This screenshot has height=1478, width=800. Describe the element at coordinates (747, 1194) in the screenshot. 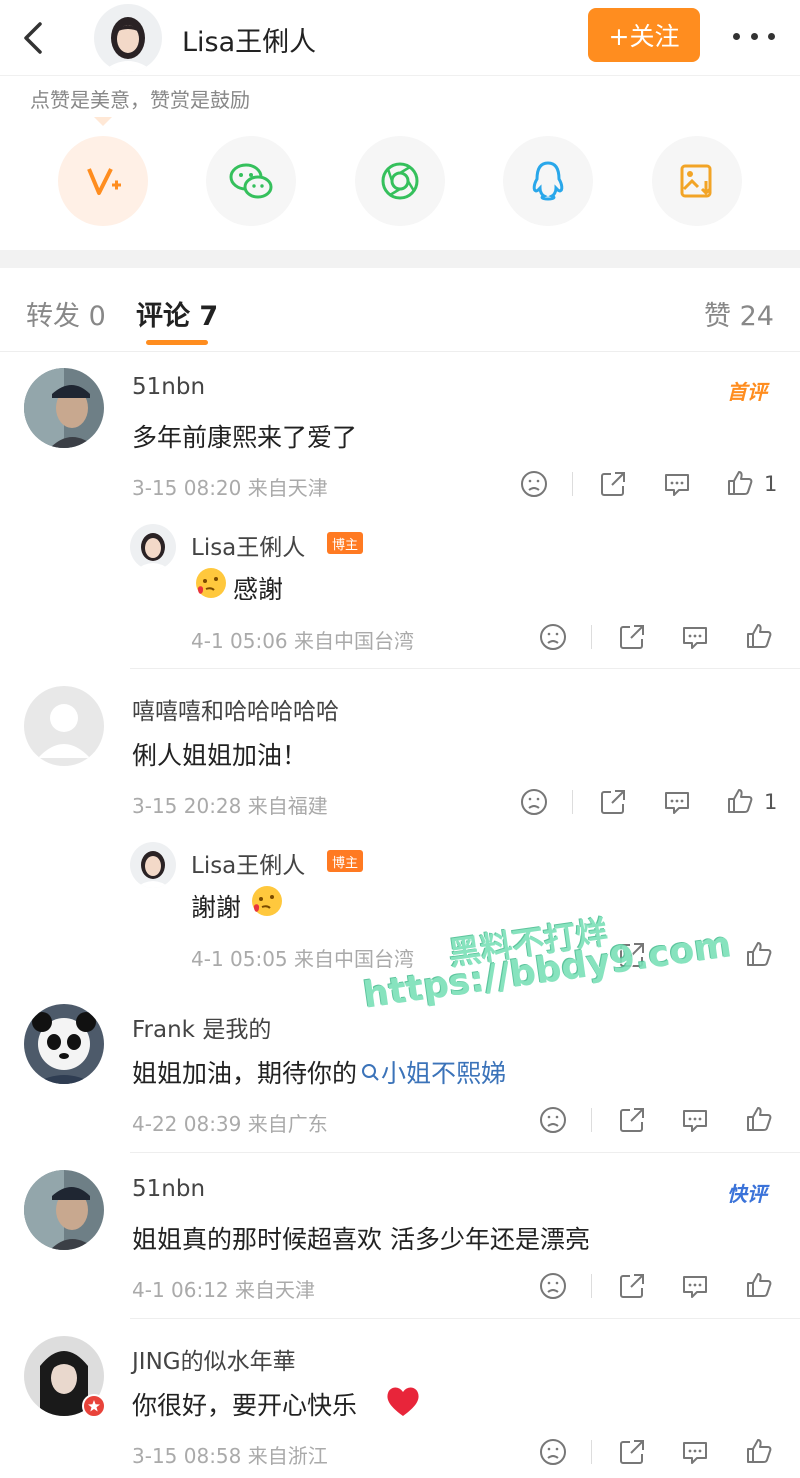

I see `quick-comment-tag: 快评` at that location.